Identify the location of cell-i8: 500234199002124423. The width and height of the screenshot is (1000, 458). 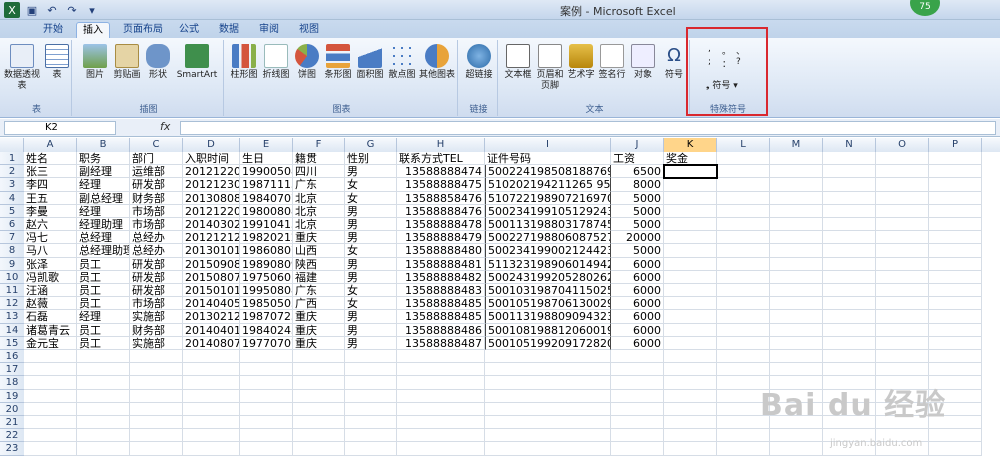
(548, 251).